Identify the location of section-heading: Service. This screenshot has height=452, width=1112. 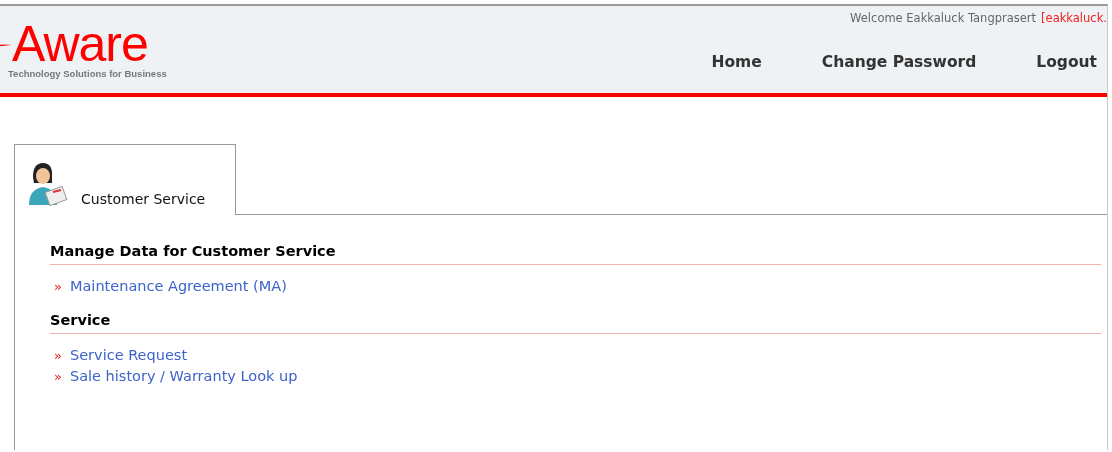
(575, 323).